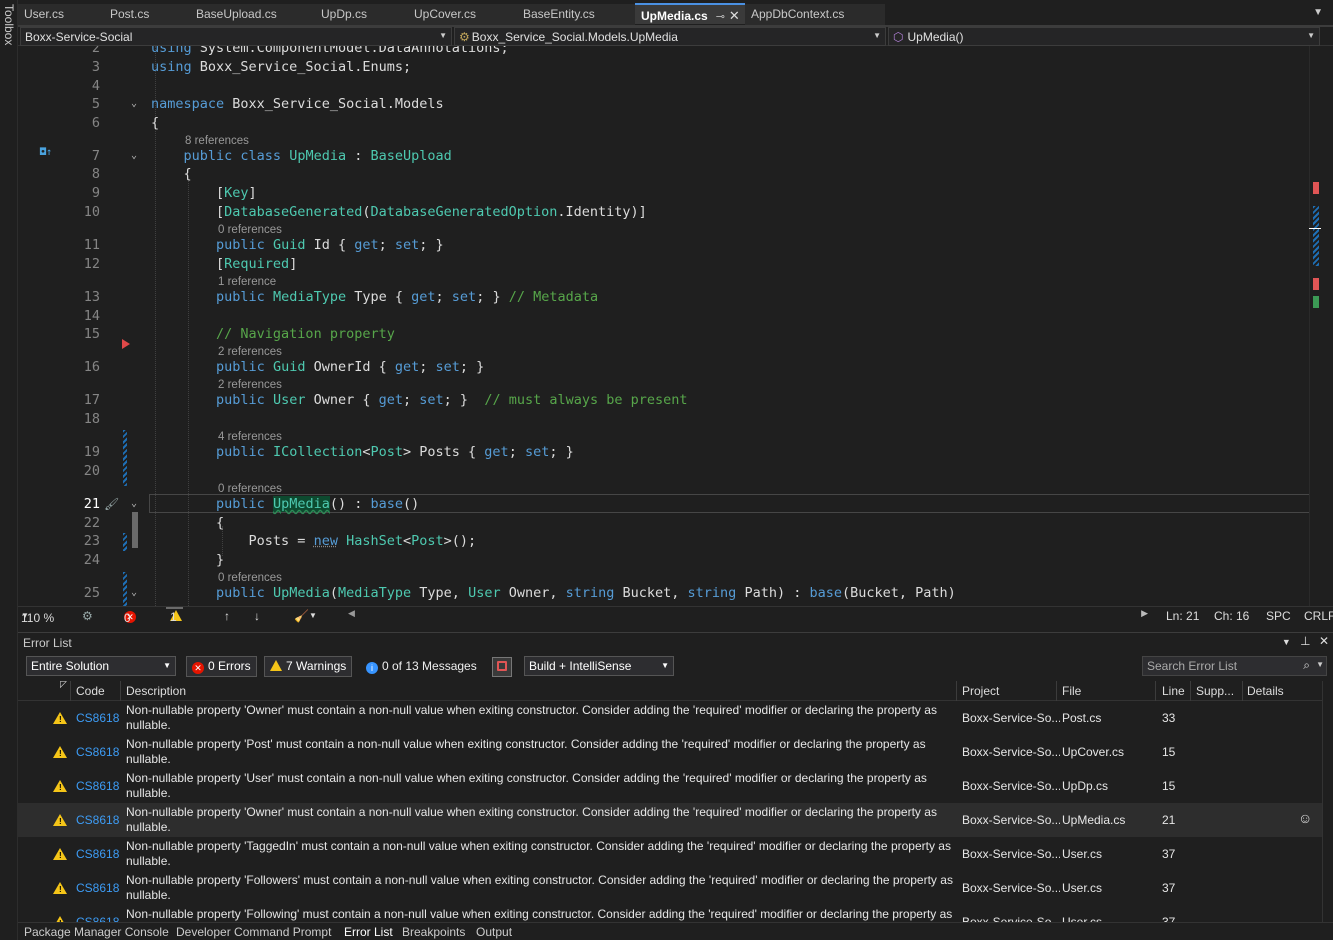 The image size is (1333, 940). What do you see at coordinates (61, 14) in the screenshot?
I see `tab-user-cs: User.cs` at bounding box center [61, 14].